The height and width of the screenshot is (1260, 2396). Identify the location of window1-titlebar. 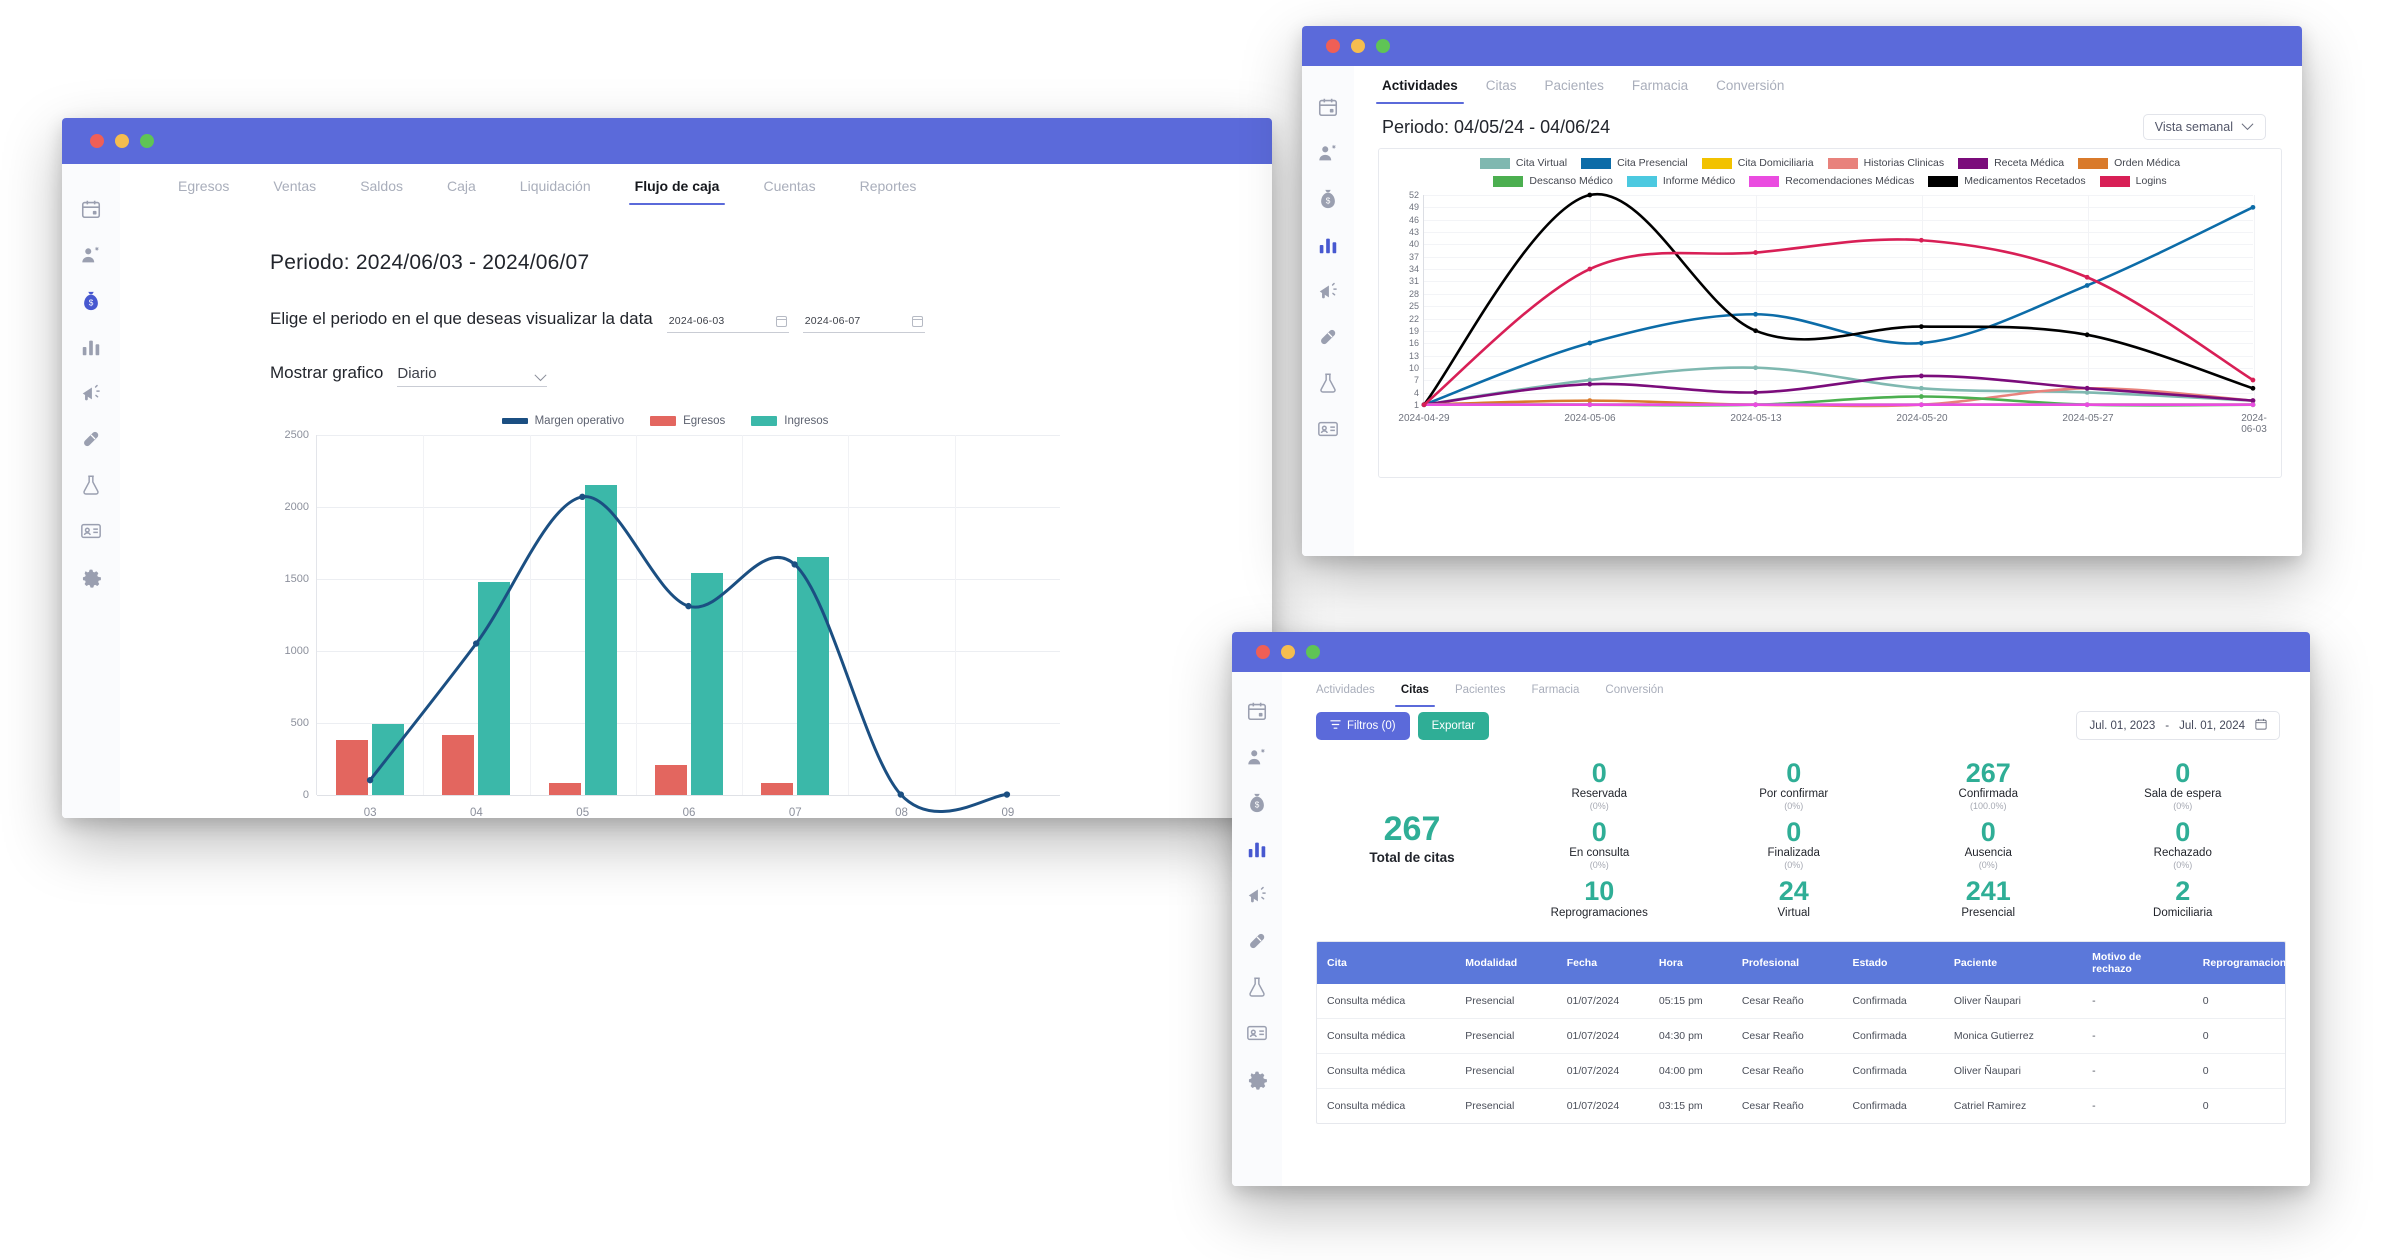
(667, 141).